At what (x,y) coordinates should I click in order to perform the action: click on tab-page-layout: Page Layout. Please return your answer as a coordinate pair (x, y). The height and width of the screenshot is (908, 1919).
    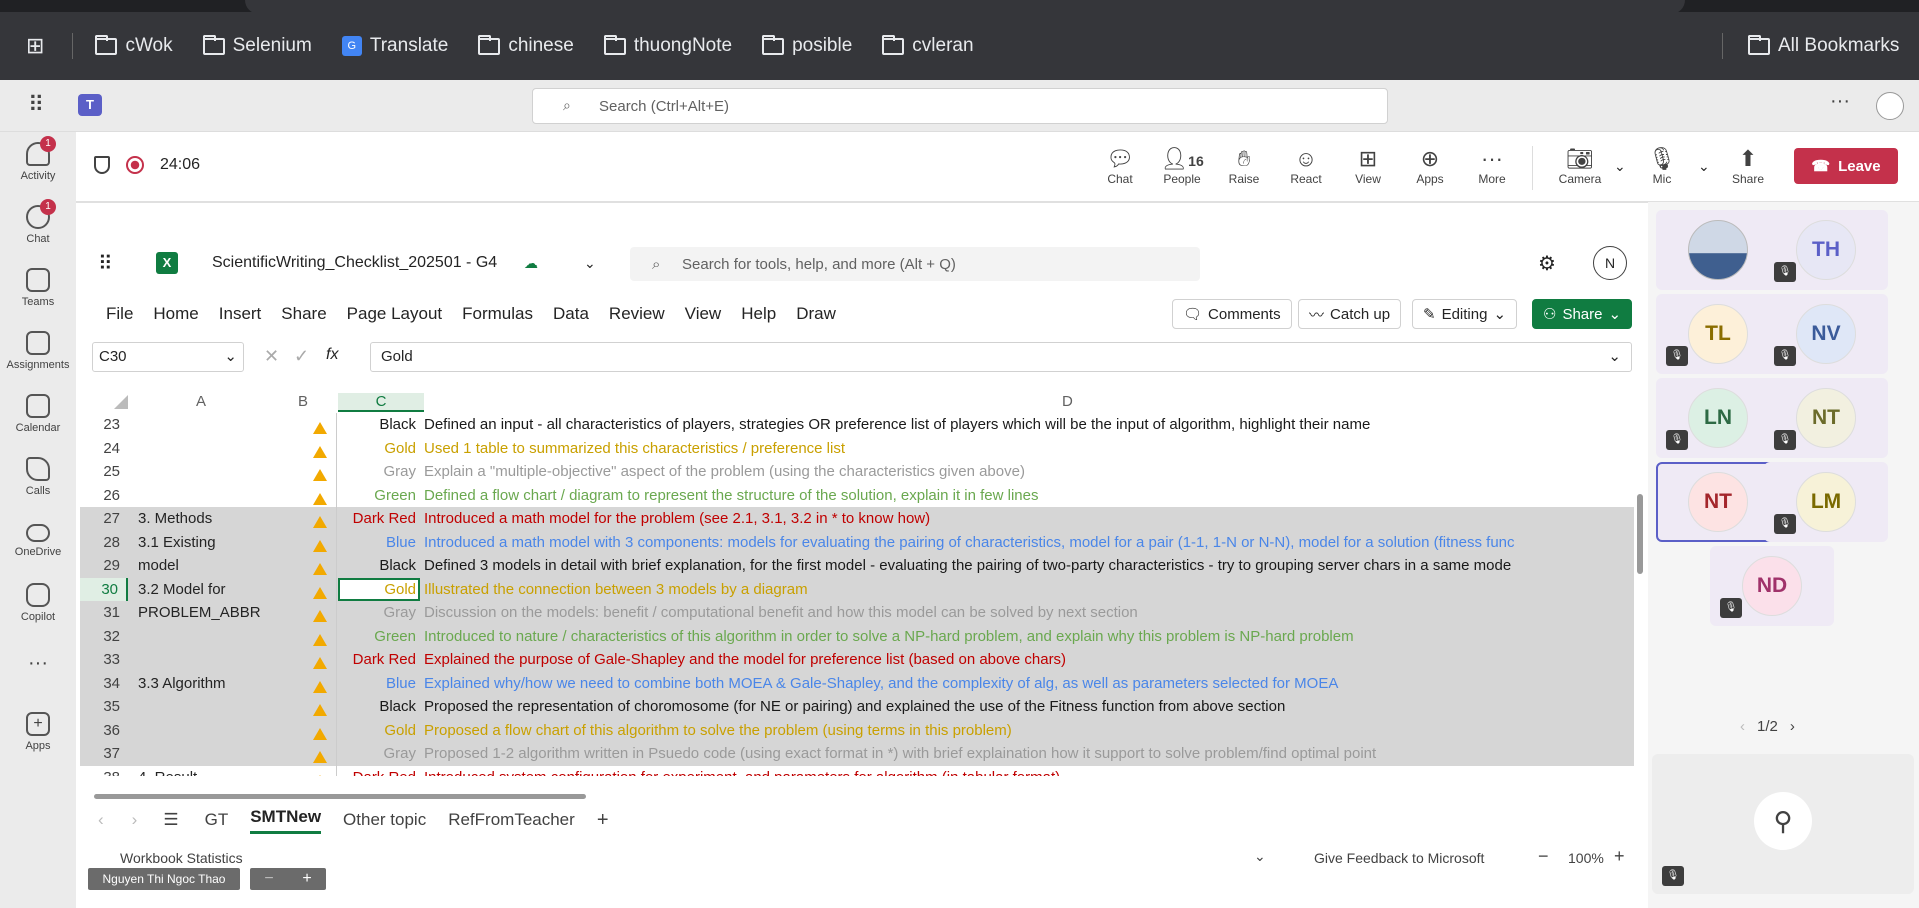
    Looking at the image, I should click on (394, 314).